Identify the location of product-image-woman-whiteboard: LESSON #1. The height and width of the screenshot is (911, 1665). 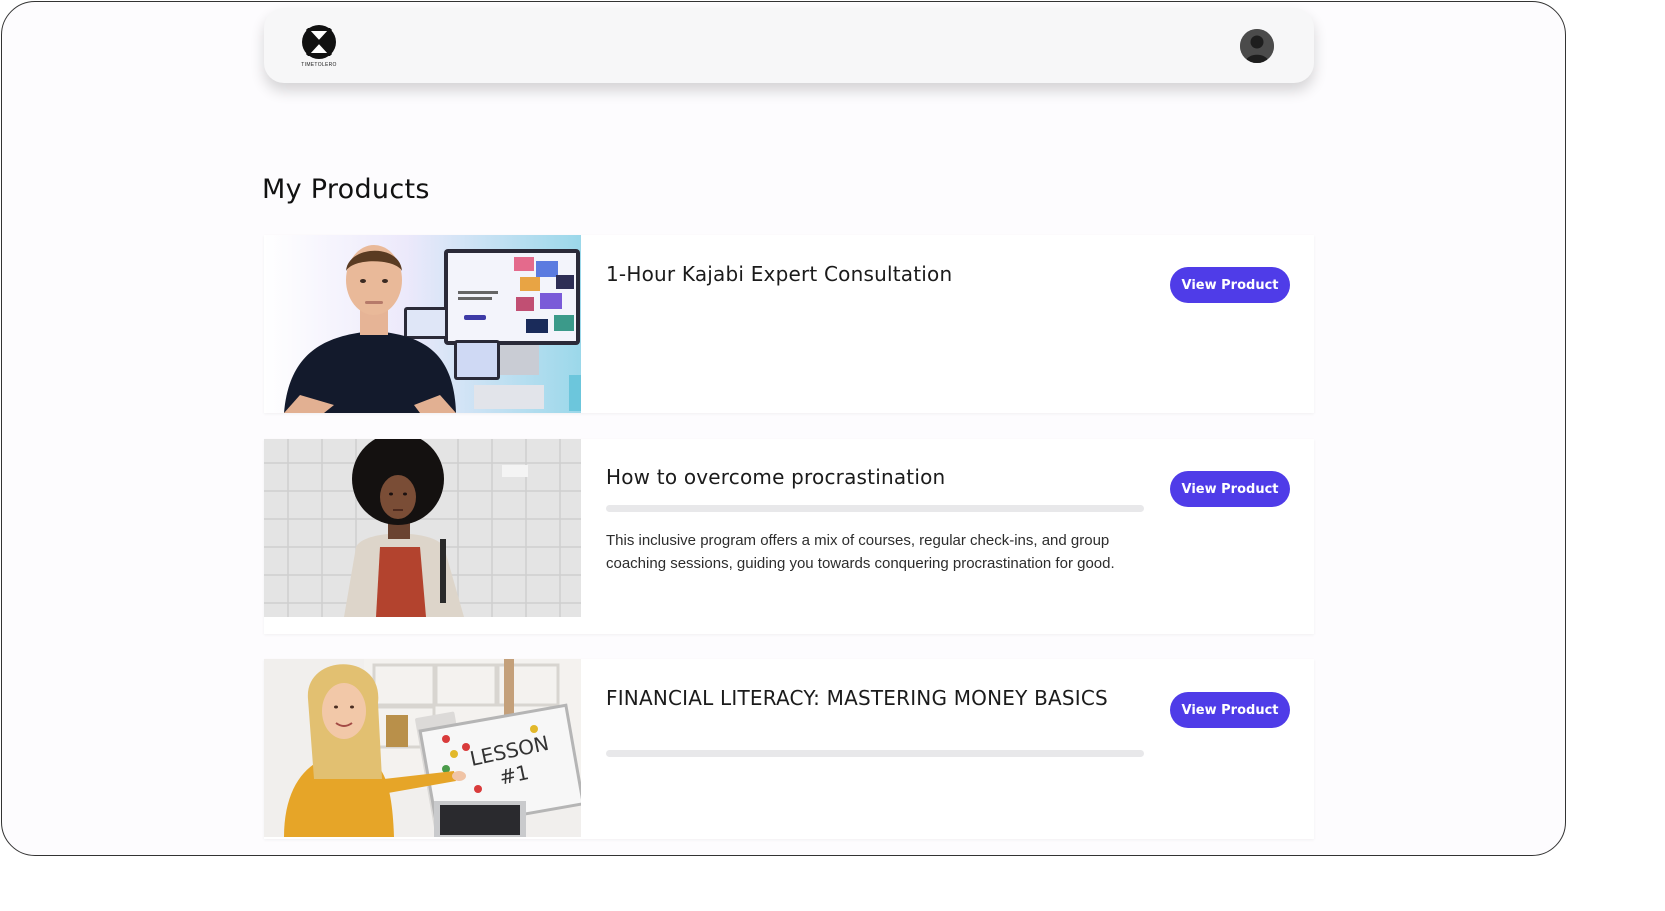
(422, 748).